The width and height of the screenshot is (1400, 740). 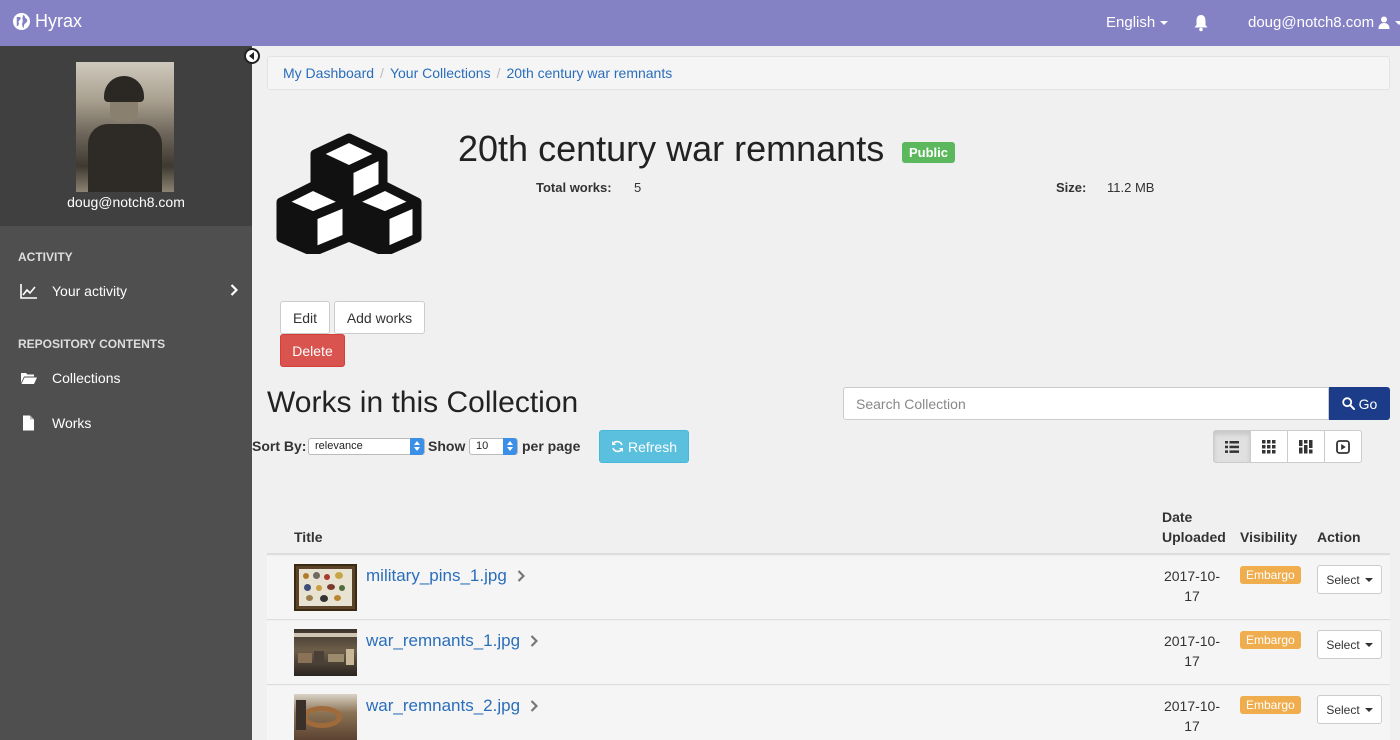 I want to click on breadcrumb-your-collections: Your Collections, so click(x=440, y=73).